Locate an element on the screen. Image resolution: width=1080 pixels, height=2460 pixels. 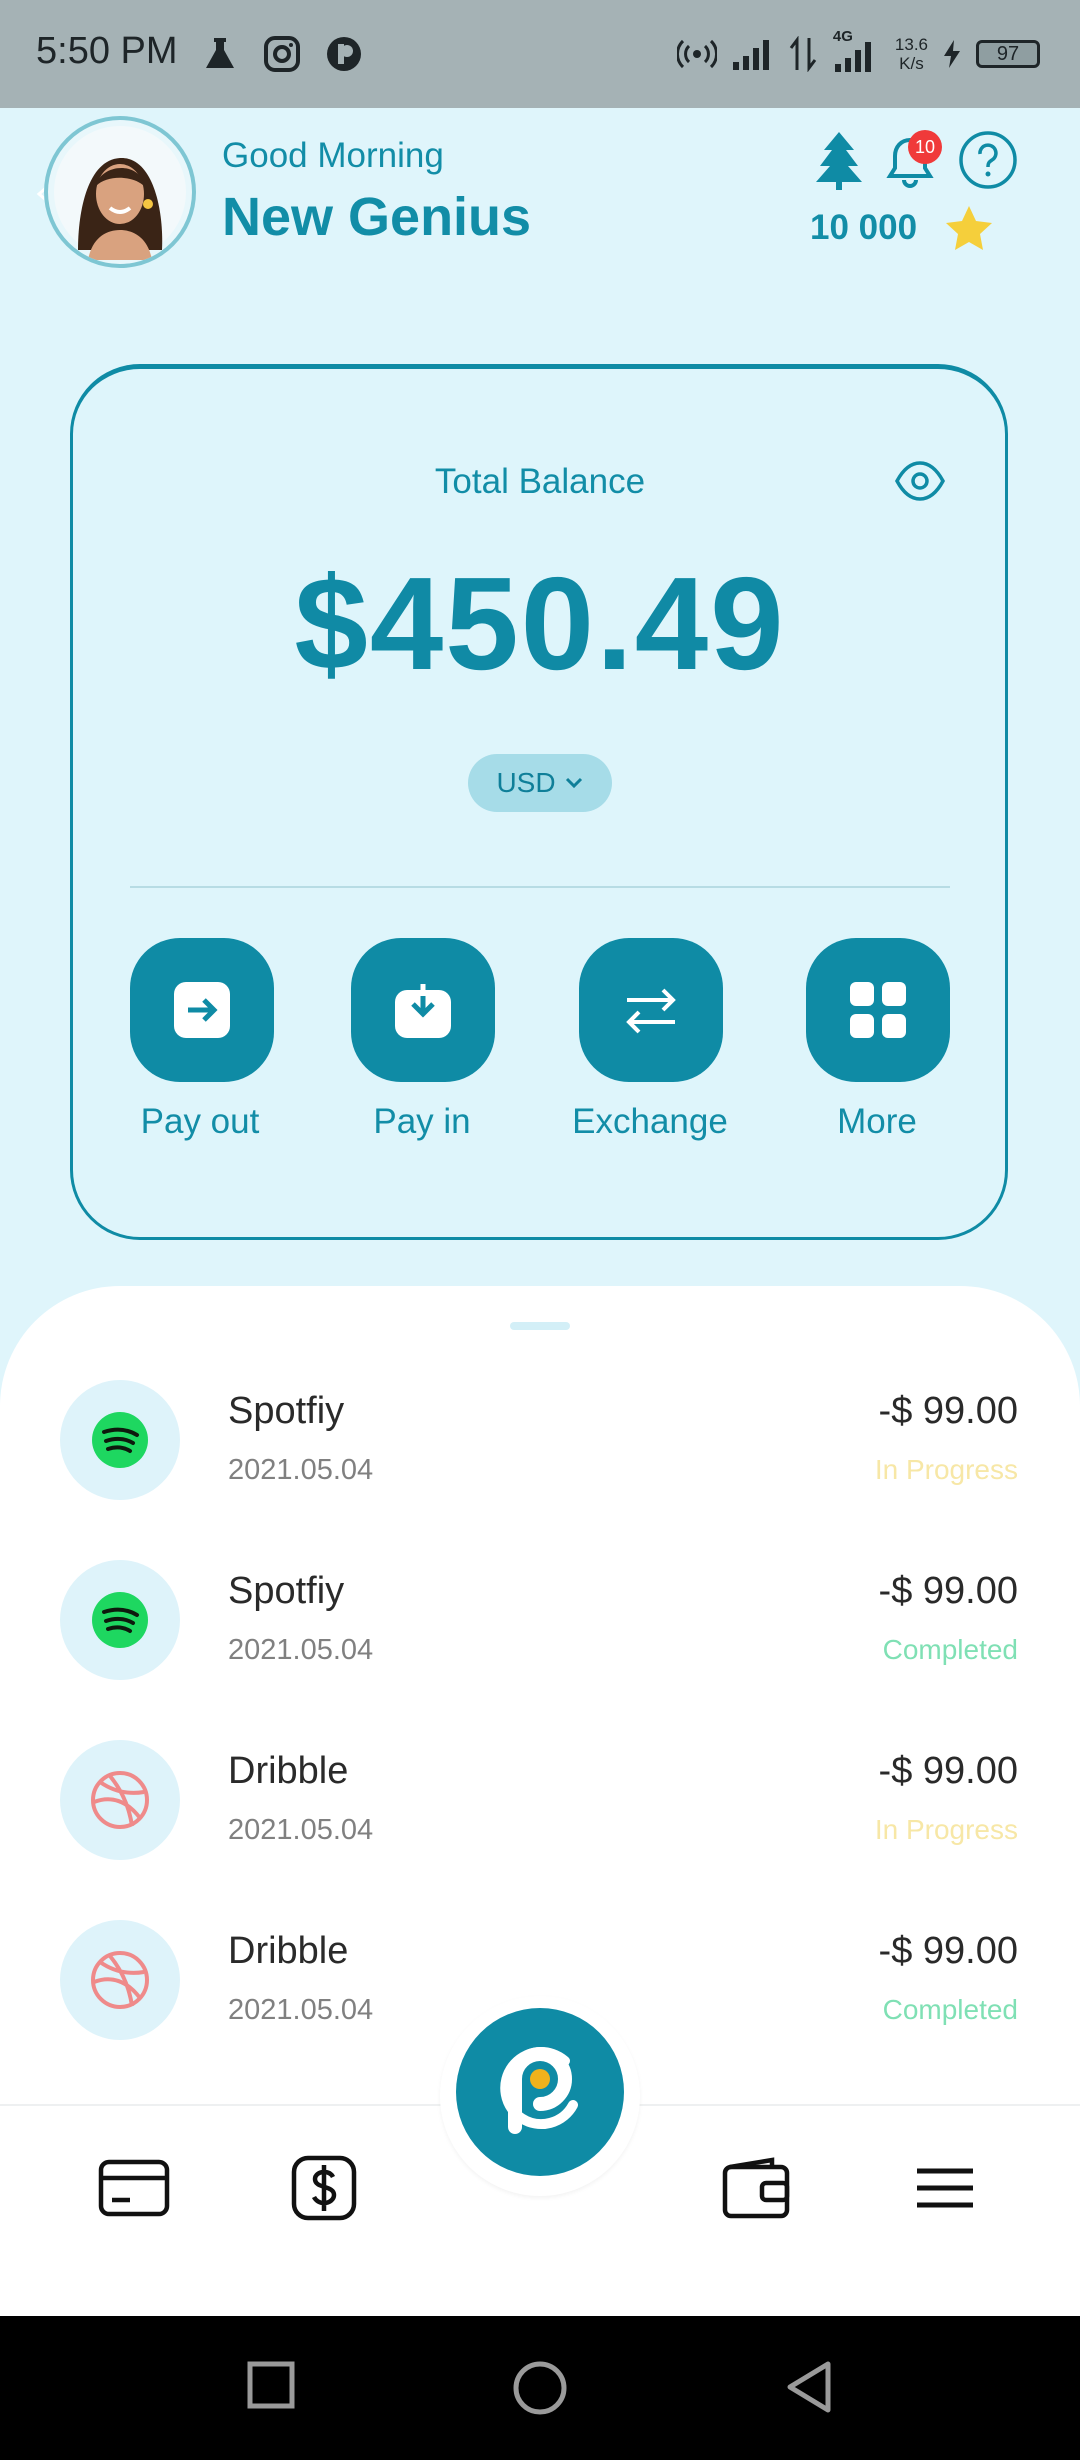
exchange-label: Exchange is located at coordinates (650, 1121).